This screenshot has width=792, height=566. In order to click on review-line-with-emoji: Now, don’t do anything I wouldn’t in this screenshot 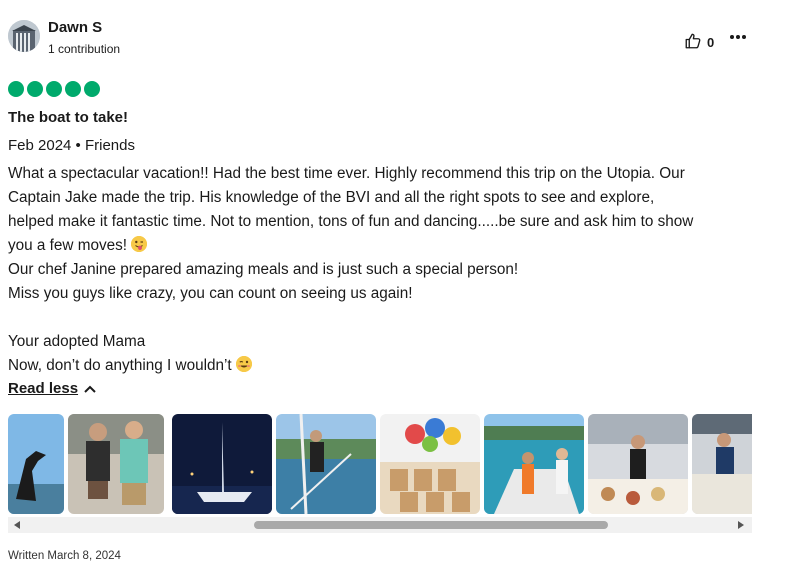, I will do `click(388, 366)`.